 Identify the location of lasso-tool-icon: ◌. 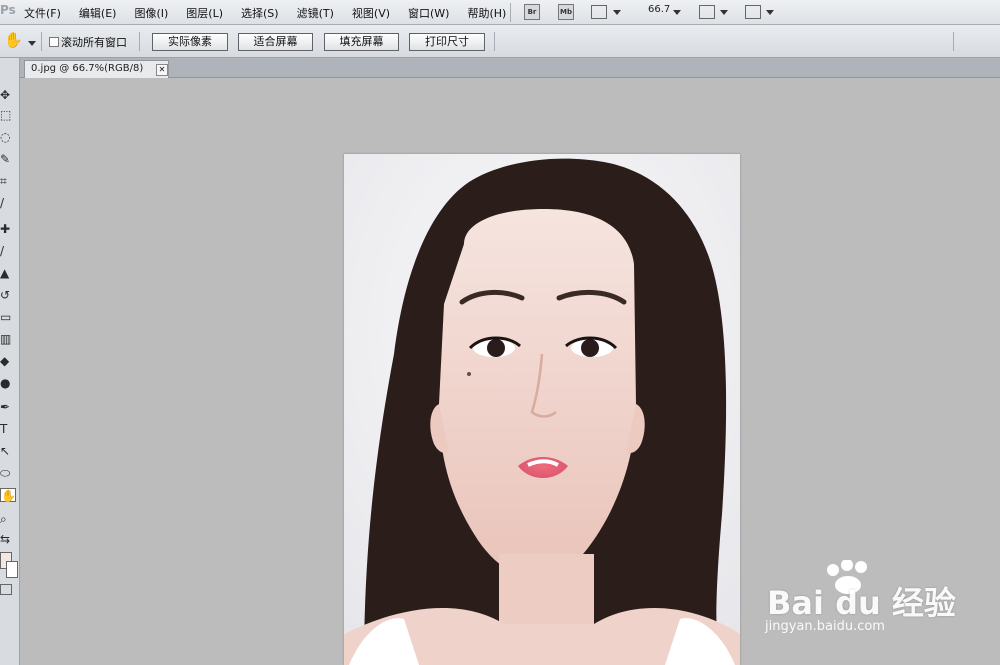
(8, 137).